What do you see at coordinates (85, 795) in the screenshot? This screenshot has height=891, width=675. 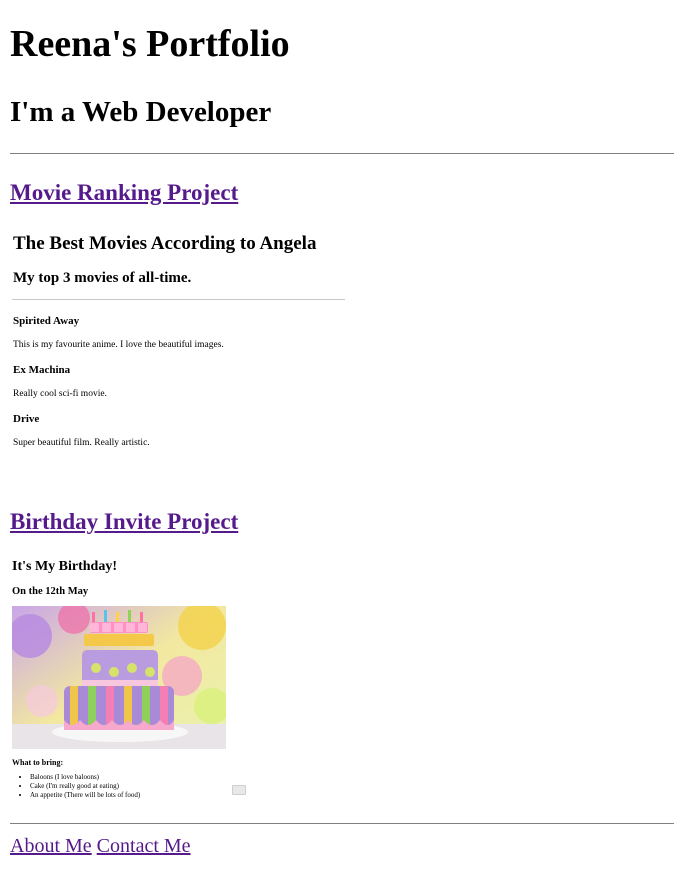 I see `list-item: An appetite (There will be lots of food)` at bounding box center [85, 795].